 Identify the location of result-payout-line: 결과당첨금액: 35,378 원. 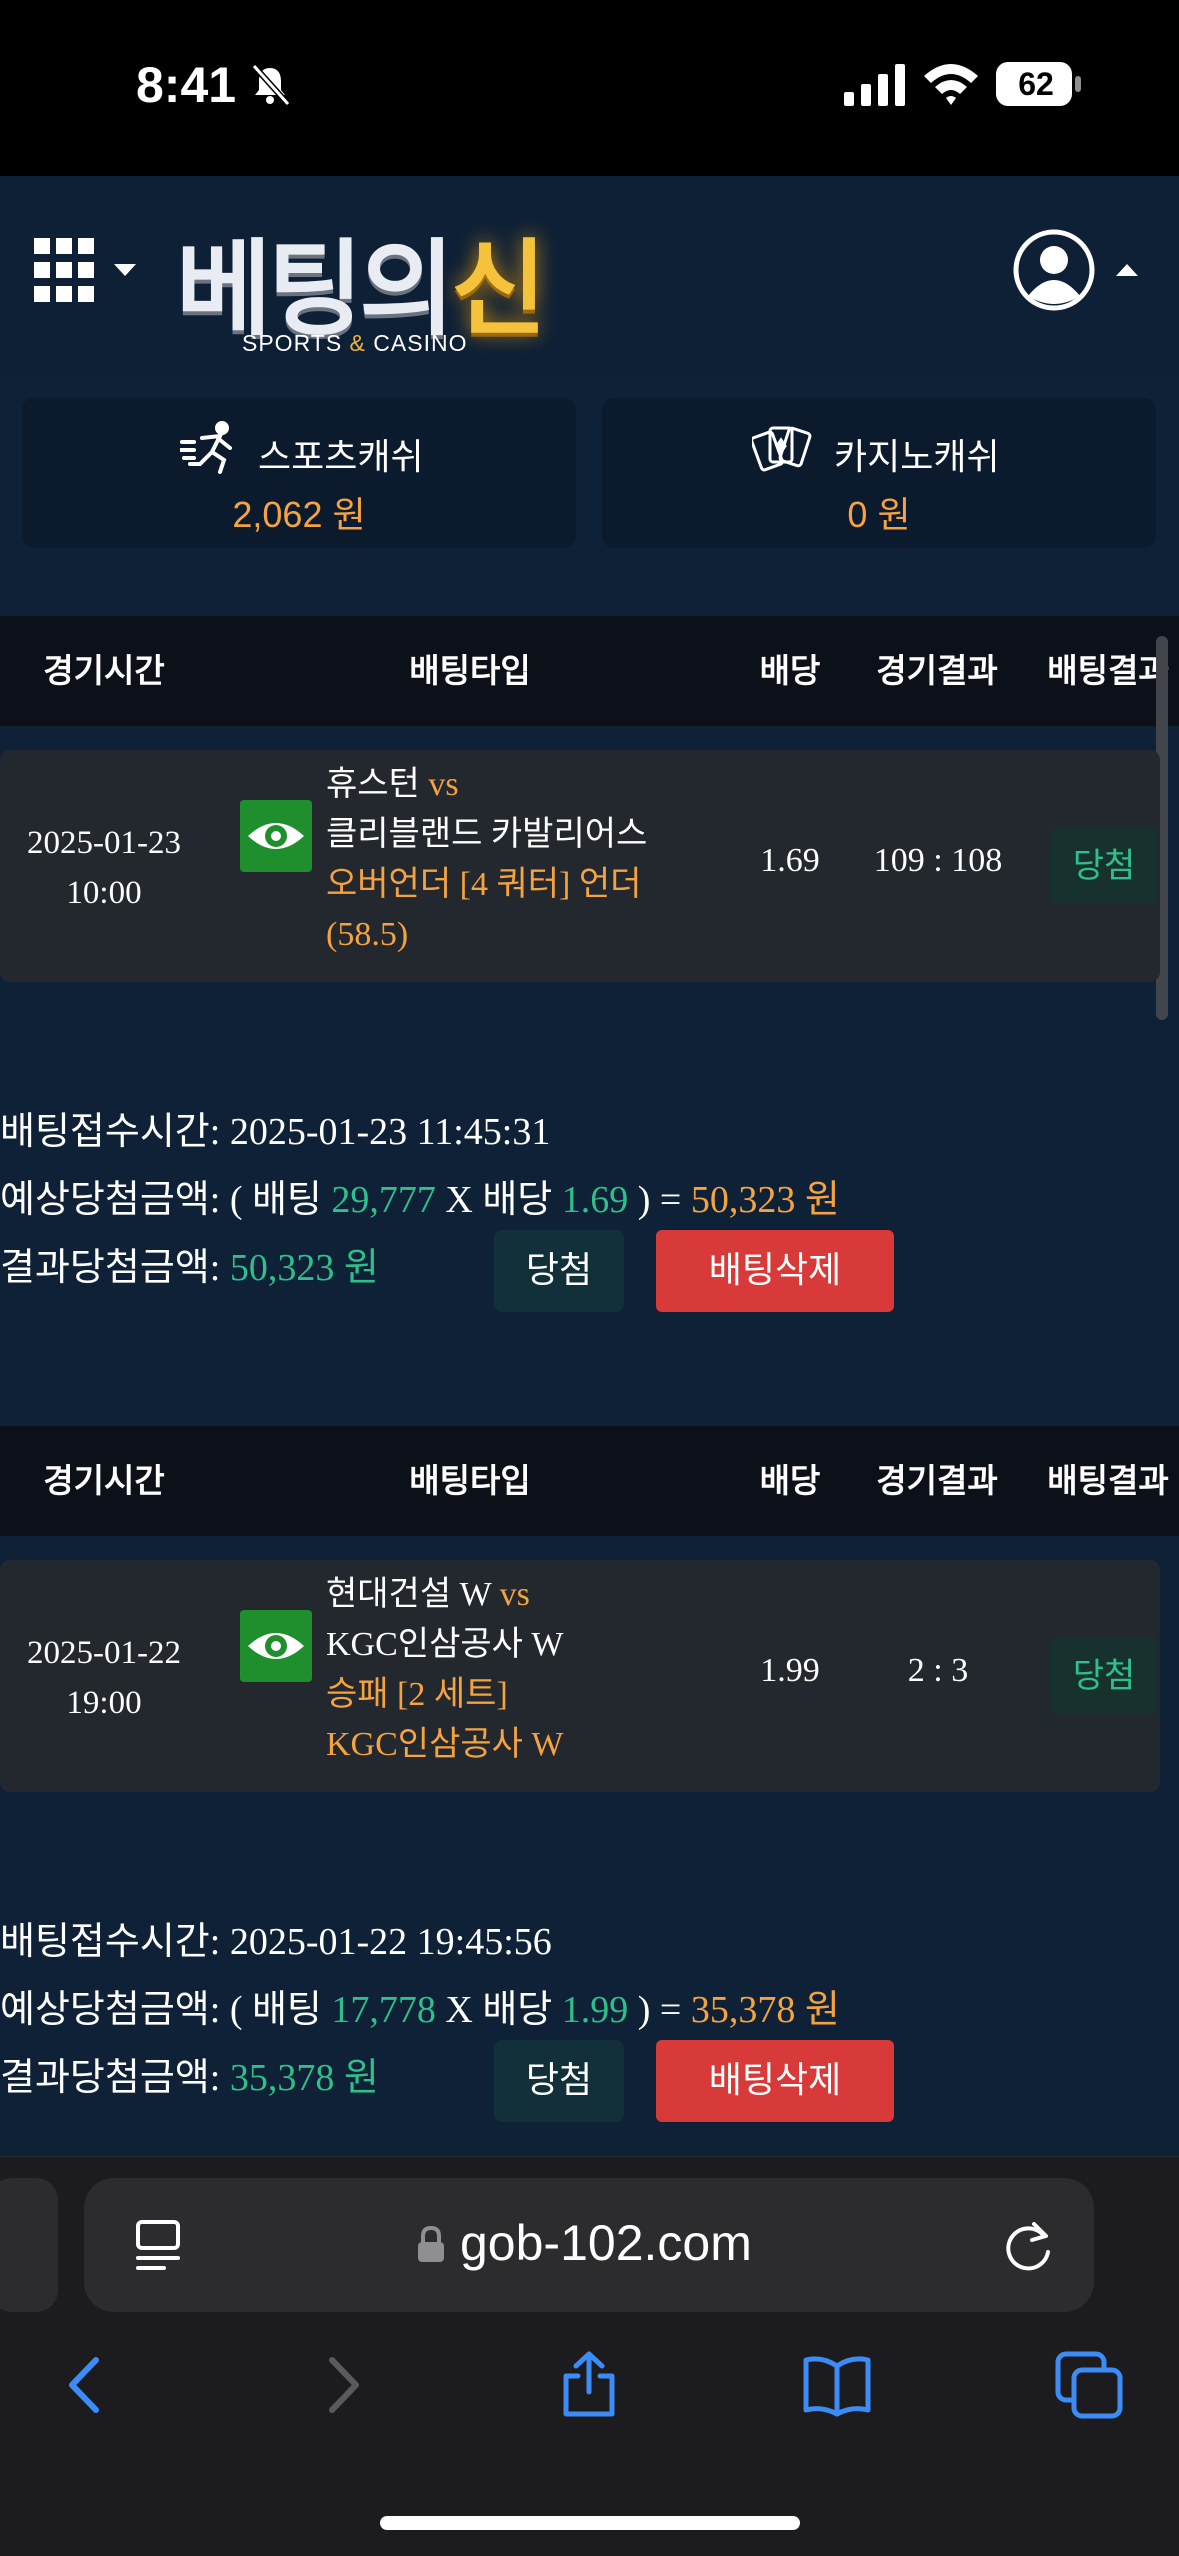
(189, 2073).